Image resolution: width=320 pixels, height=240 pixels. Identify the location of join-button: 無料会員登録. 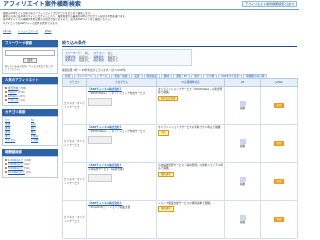
(168, 98).